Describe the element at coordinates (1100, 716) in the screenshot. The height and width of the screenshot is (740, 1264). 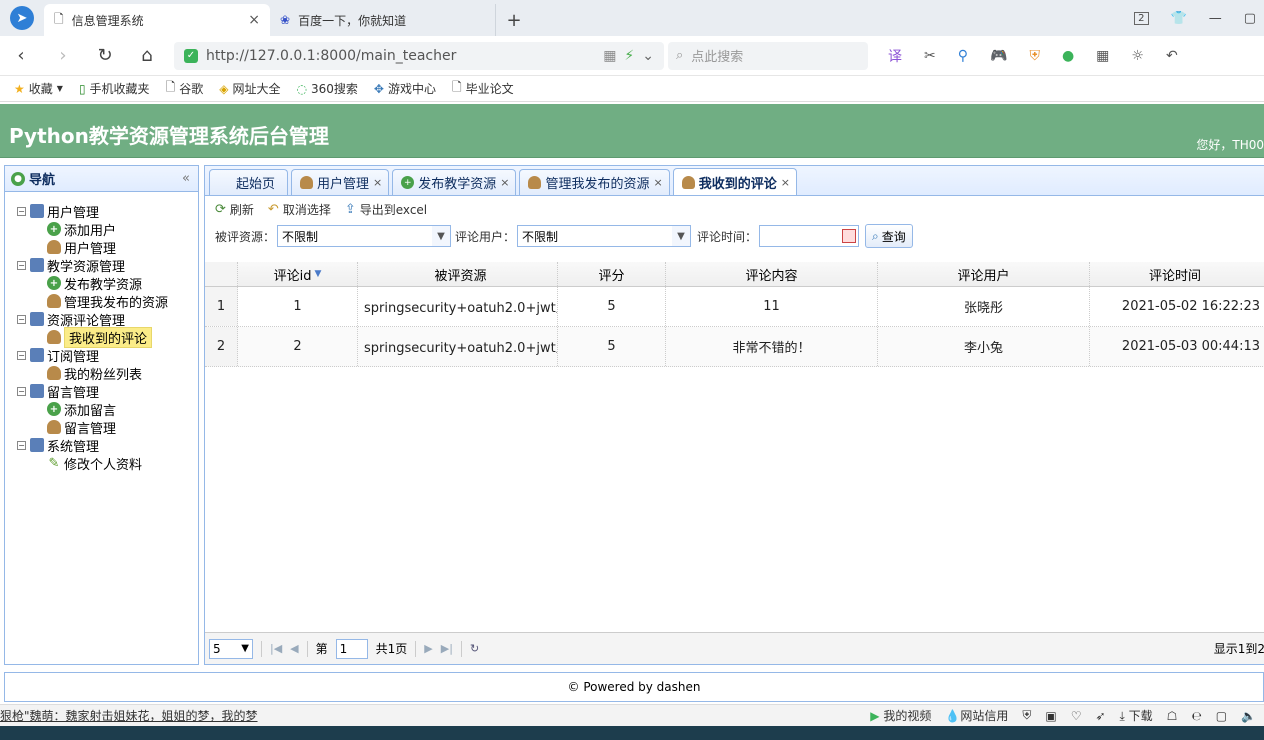
I see `rocket-icon: ➶` at that location.